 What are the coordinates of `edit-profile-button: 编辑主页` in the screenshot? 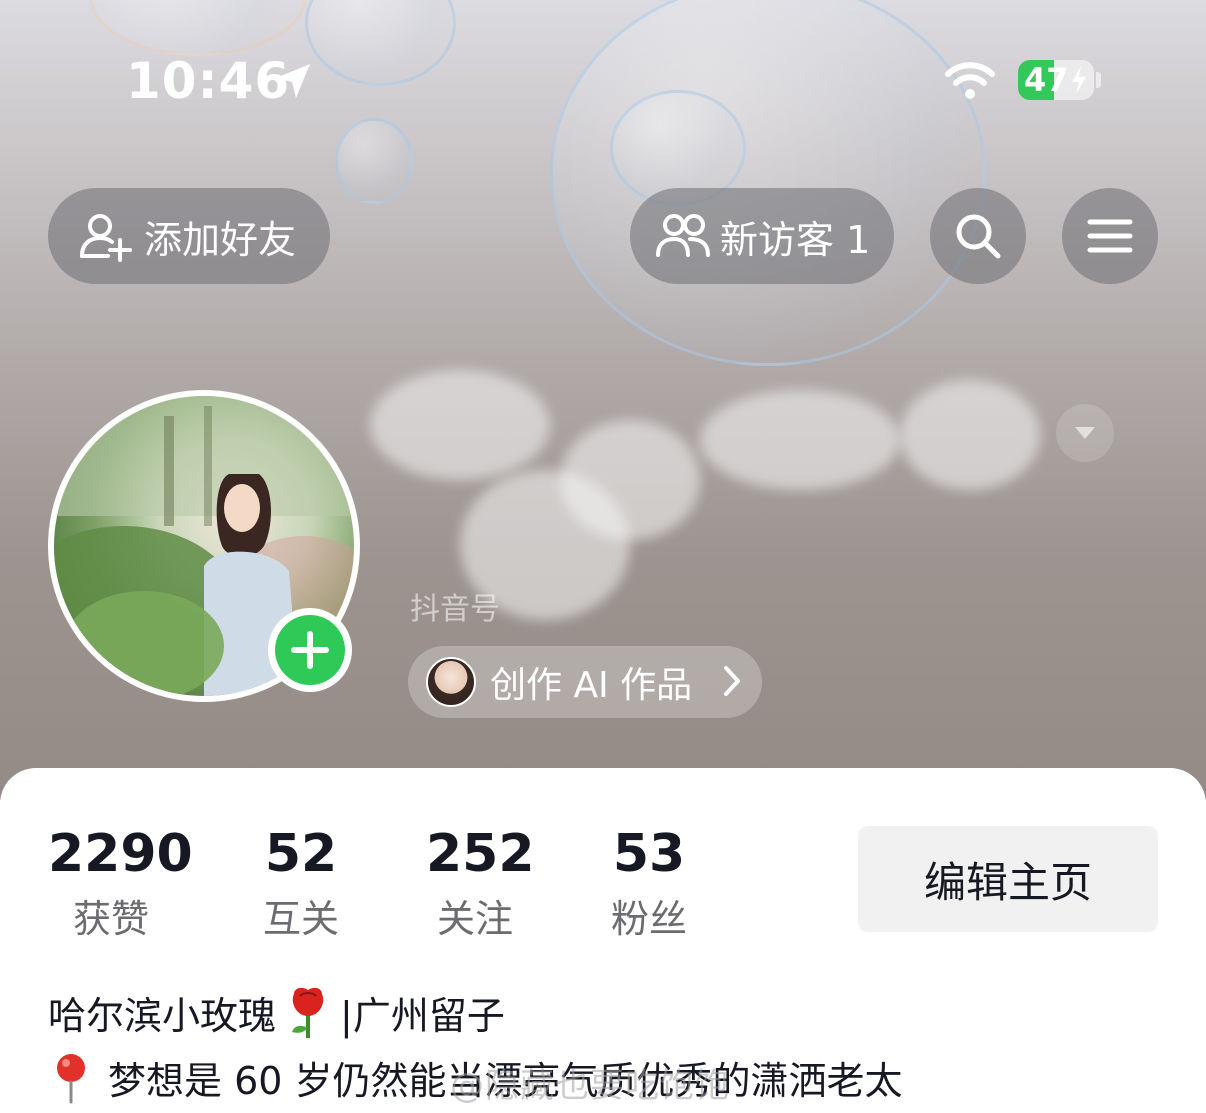 It's located at (1008, 879).